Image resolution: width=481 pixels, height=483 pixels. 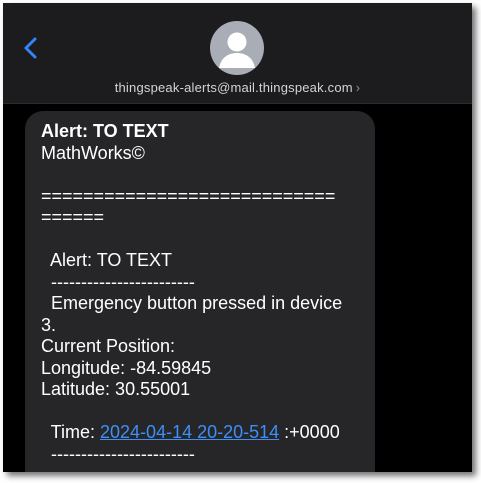 I want to click on person-icon, so click(x=237, y=50).